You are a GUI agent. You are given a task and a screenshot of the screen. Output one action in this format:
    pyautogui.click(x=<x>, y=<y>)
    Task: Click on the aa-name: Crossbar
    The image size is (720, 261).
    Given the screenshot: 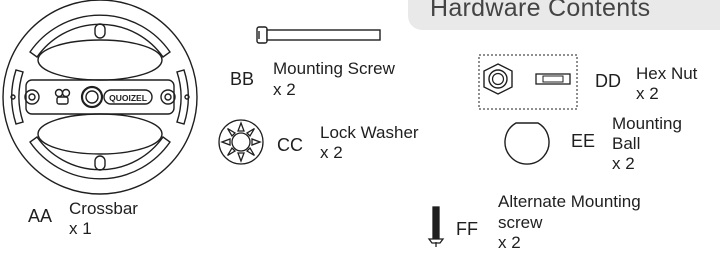 What is the action you would take?
    pyautogui.click(x=103, y=208)
    